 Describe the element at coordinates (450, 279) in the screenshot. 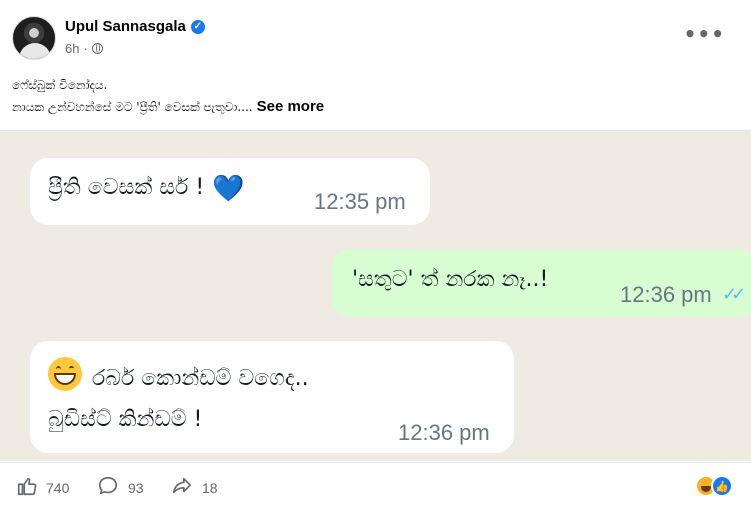

I see `message-text: 'සතුට' ත් නරක නෑ..!` at that location.